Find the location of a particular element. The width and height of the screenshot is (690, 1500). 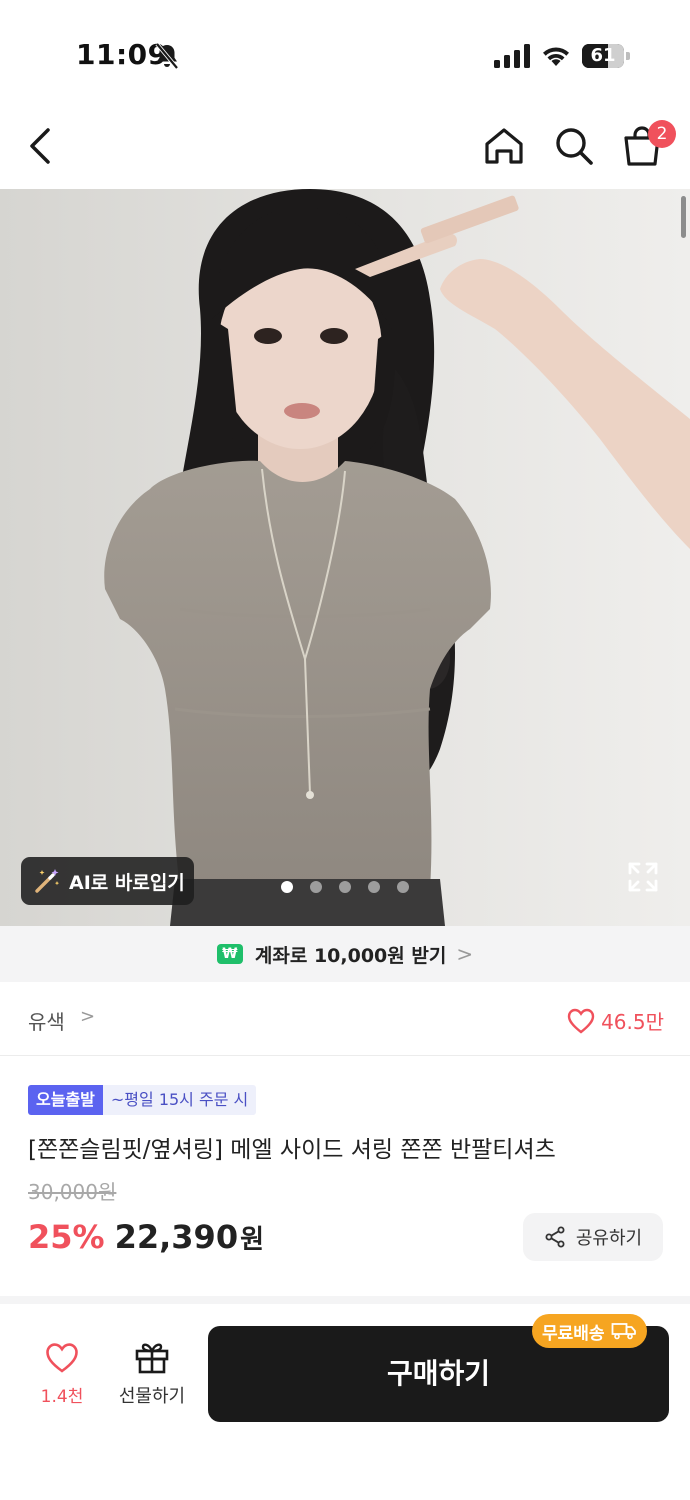

gift-button: 선물하기 is located at coordinates (152, 1376).